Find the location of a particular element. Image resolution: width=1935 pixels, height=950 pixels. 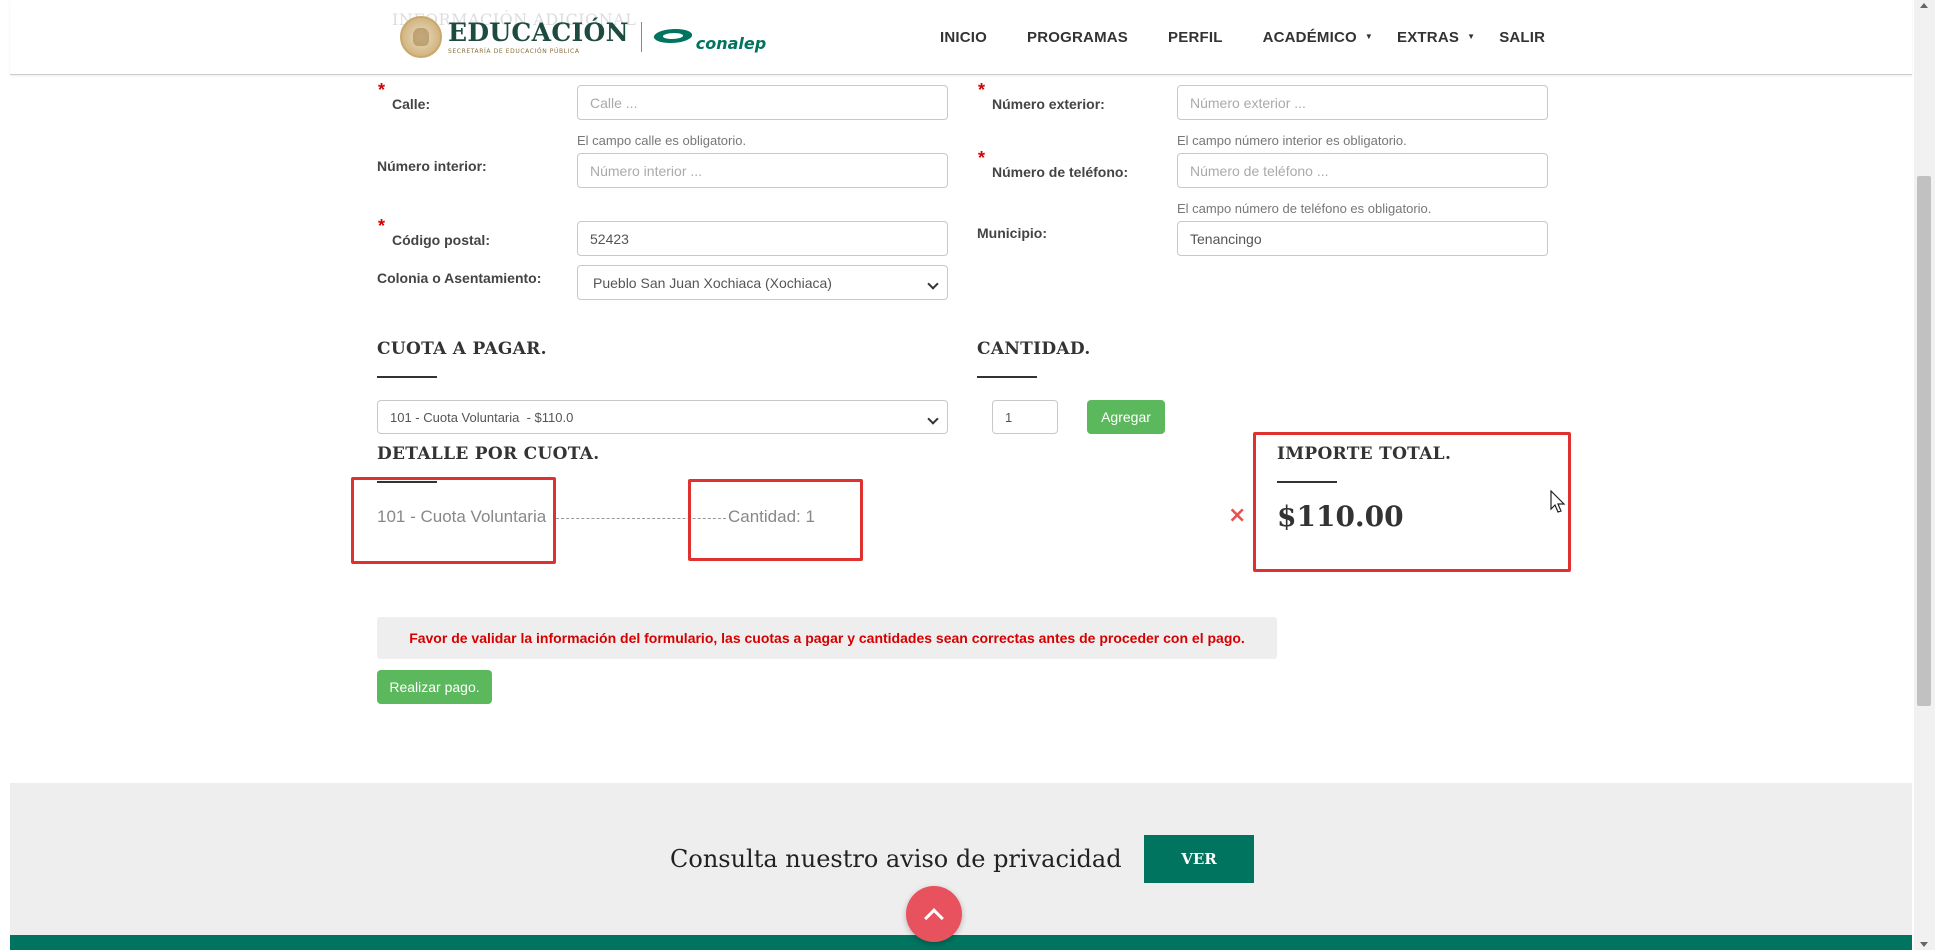

colonia-select: Pueblo San Juan Xochiaca (Xochiaca) is located at coordinates (762, 282).